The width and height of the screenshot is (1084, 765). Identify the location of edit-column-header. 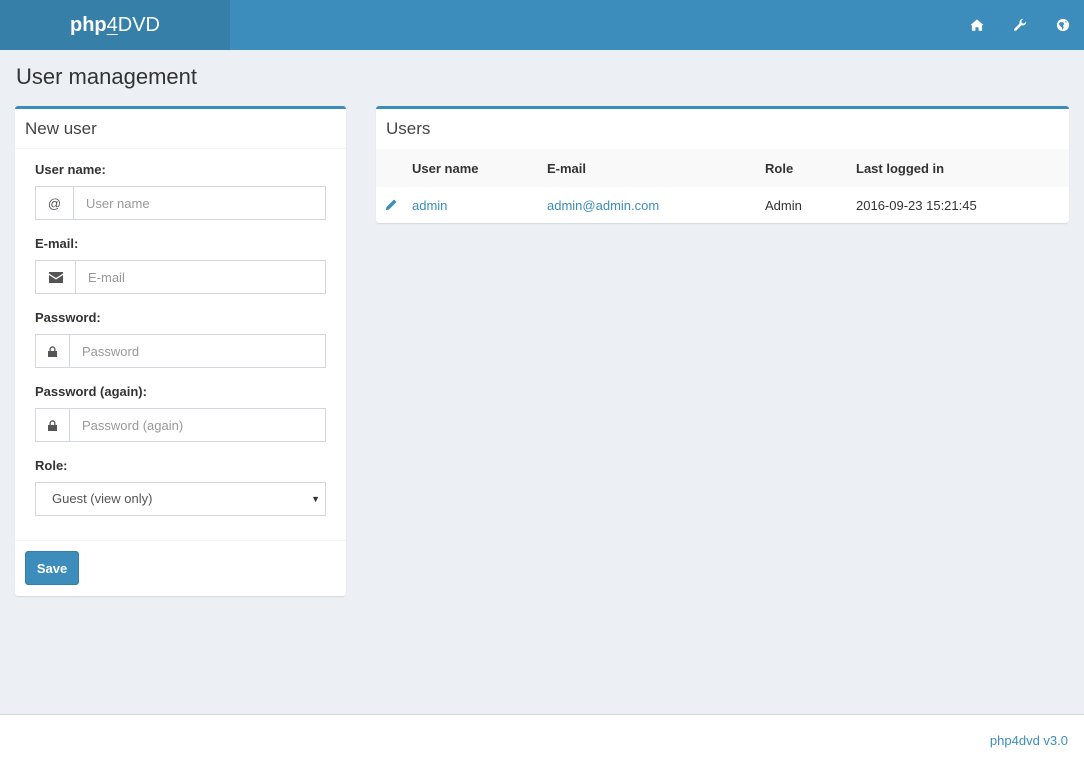
(394, 168).